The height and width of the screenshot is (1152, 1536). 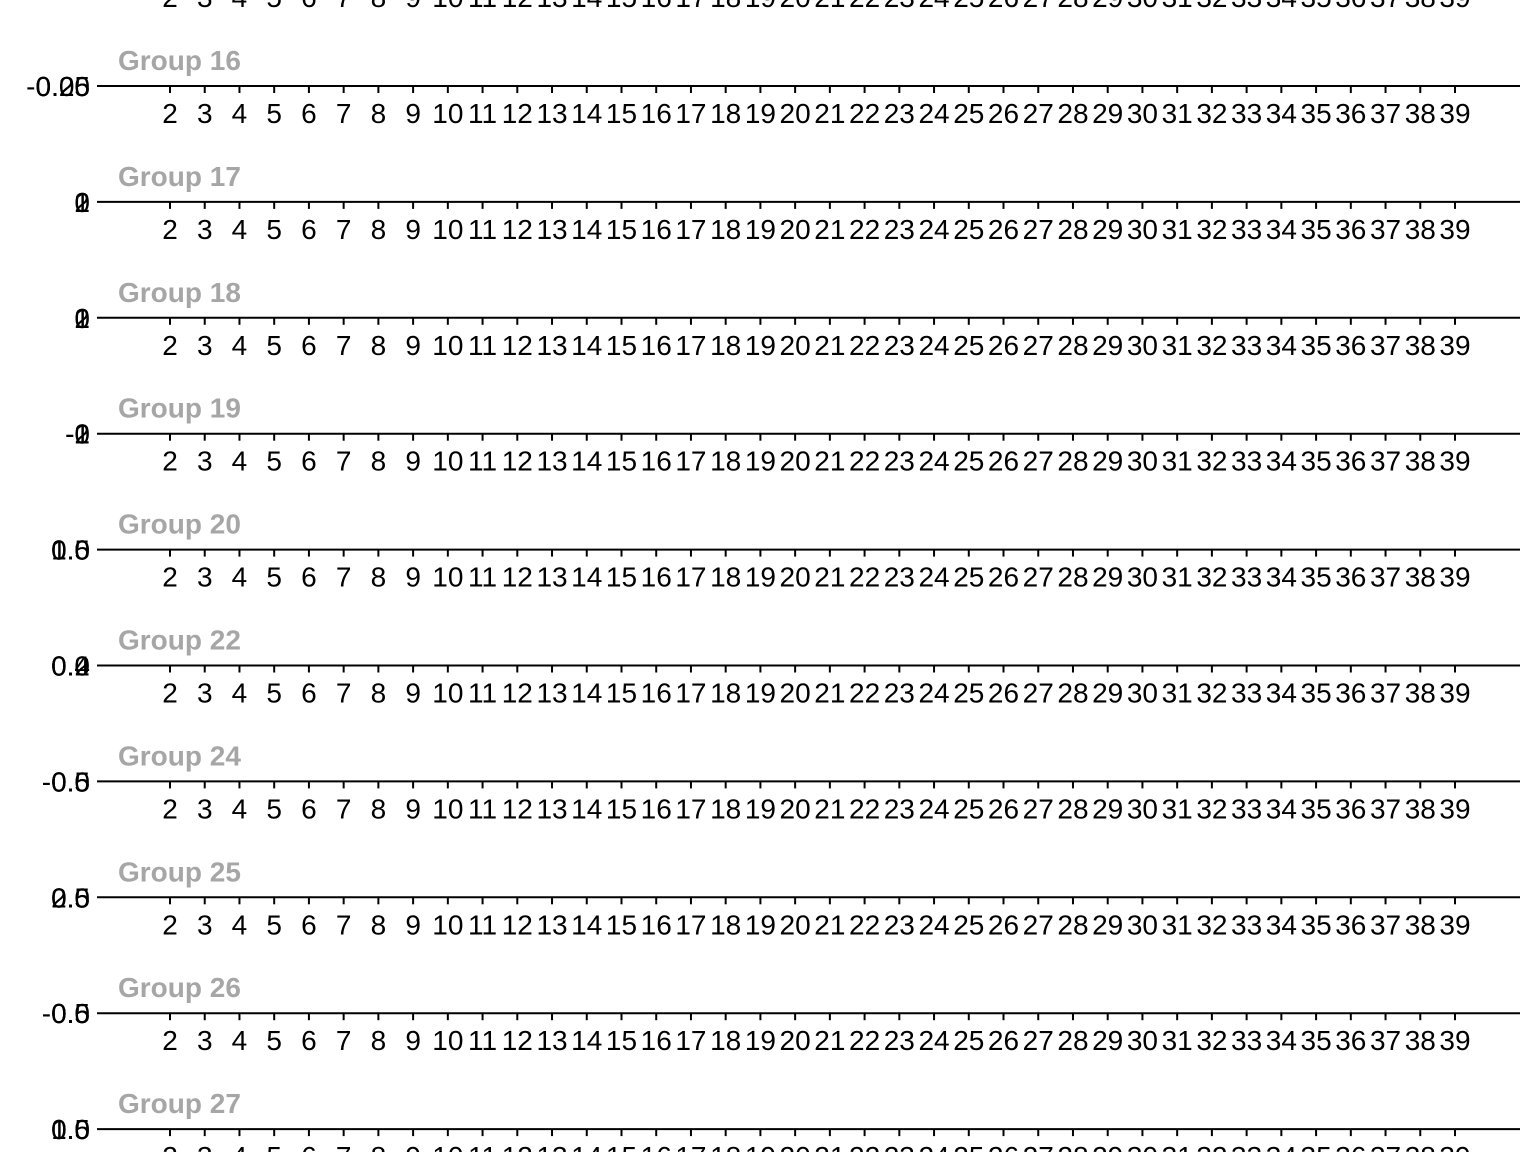 I want to click on partial-top-panel-x-tick-label: 31, so click(x=1177, y=6).